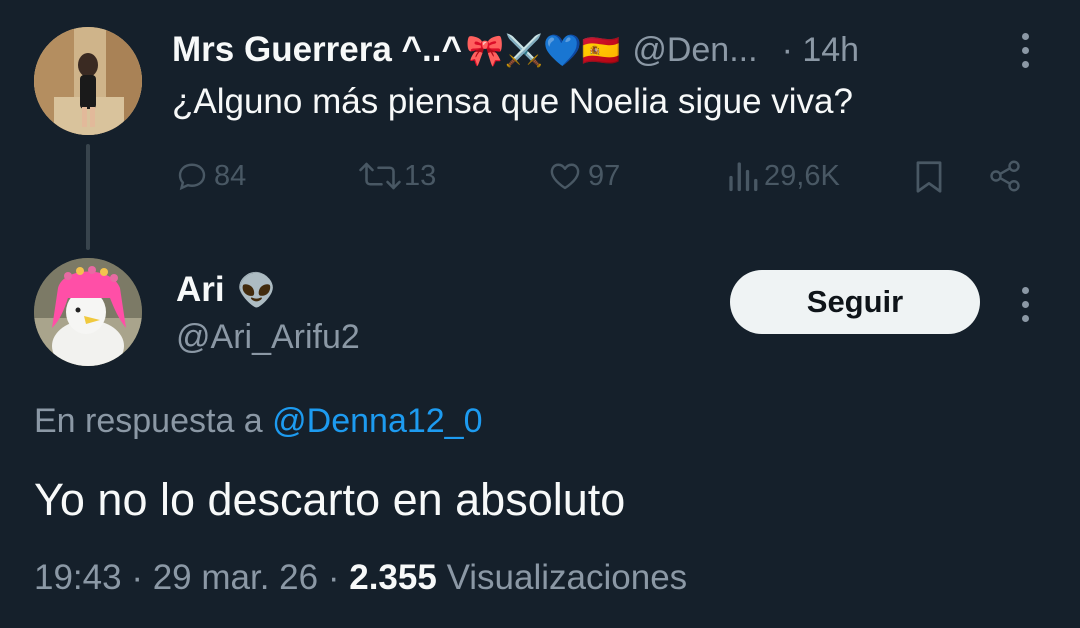 Image resolution: width=1080 pixels, height=628 pixels. What do you see at coordinates (148, 421) in the screenshot?
I see `in-reply-prefix: En respuesta a` at bounding box center [148, 421].